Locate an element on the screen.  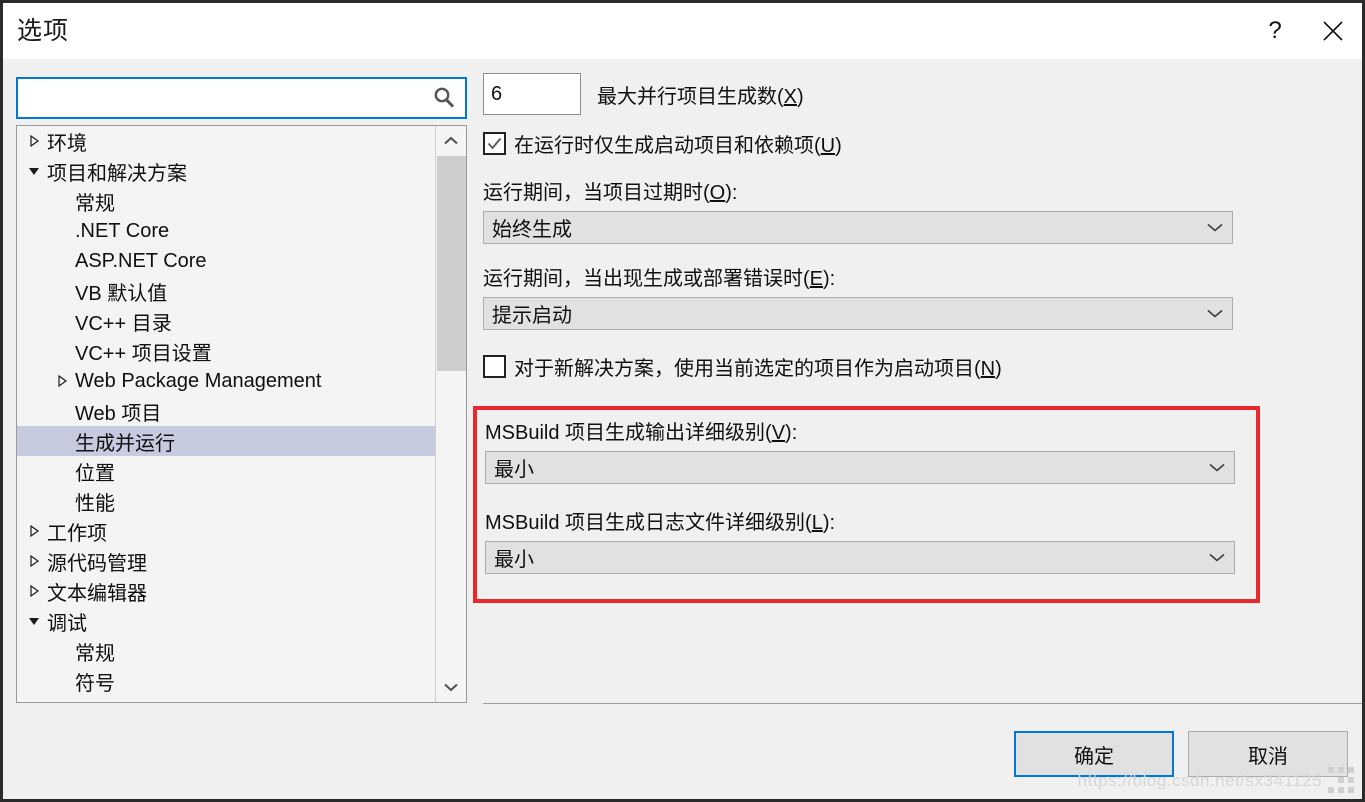
tree-item: 工作项 is located at coordinates (226, 531).